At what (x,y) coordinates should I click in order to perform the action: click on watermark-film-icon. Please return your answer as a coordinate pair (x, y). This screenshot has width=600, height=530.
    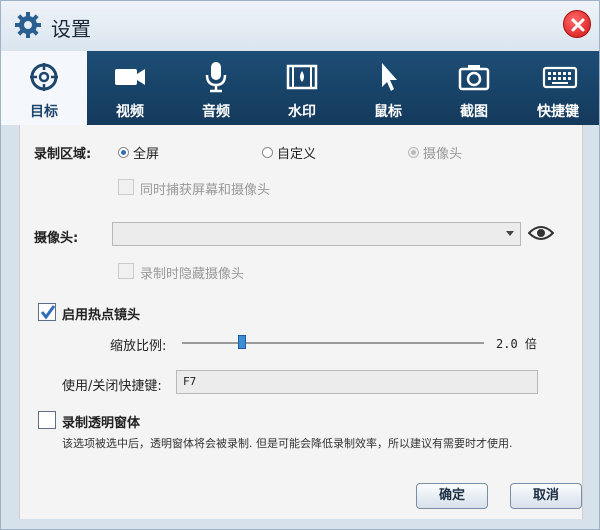
    Looking at the image, I should click on (302, 77).